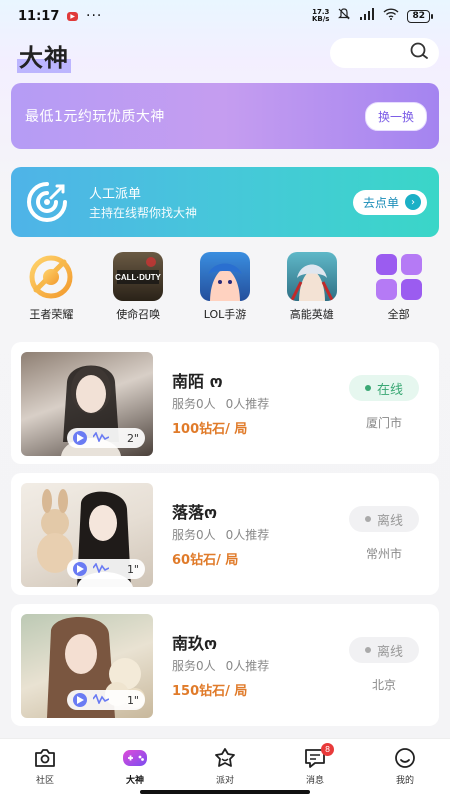  I want to click on camera-house-icon, so click(45, 758).